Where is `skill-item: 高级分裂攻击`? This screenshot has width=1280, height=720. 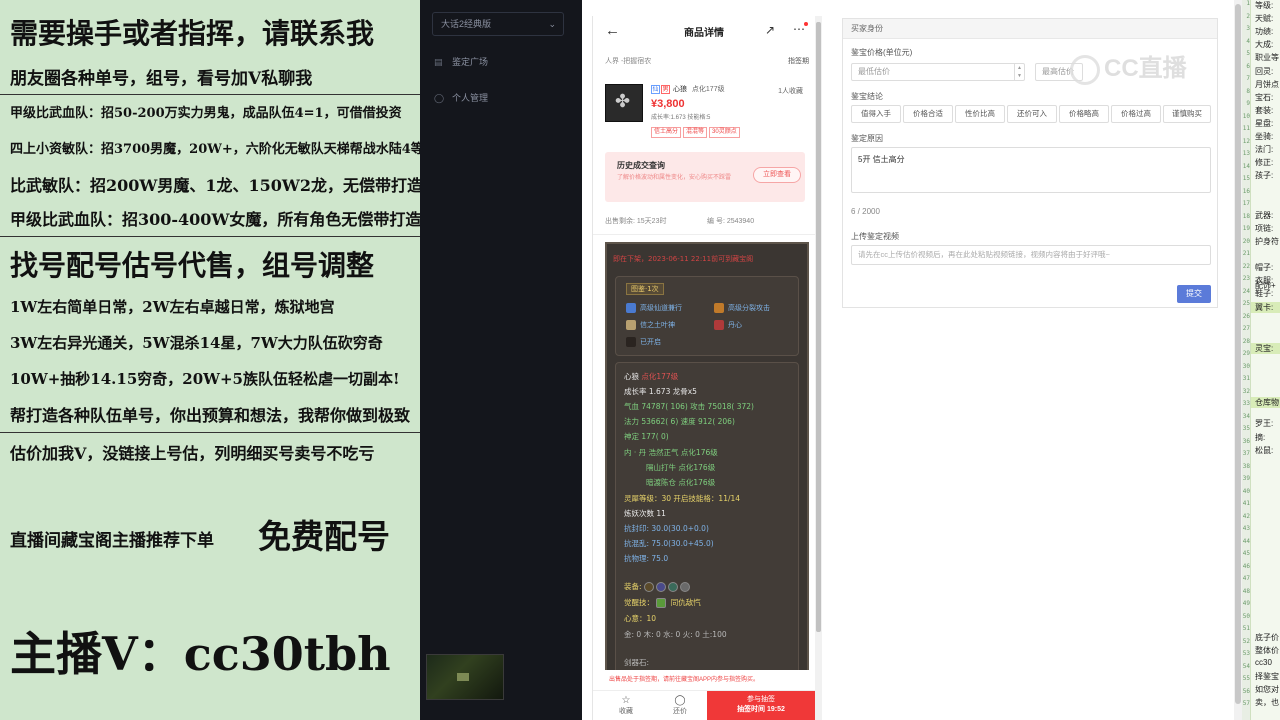 skill-item: 高级分裂攻击 is located at coordinates (742, 308).